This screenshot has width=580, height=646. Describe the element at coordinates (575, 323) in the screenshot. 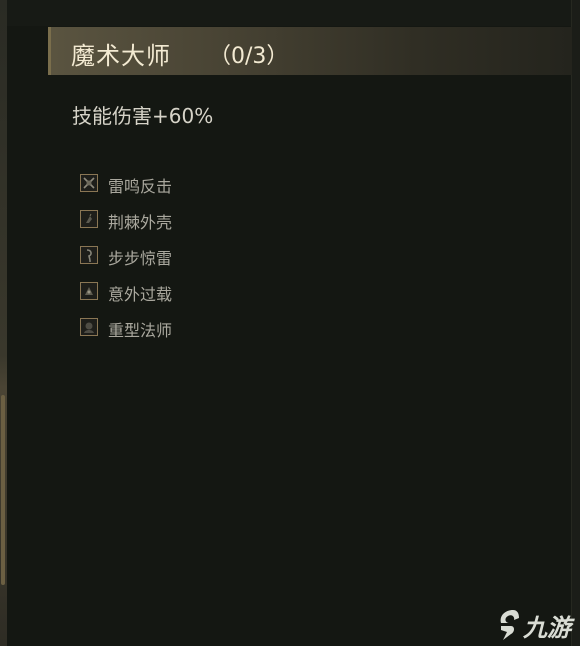

I see `right-border` at that location.